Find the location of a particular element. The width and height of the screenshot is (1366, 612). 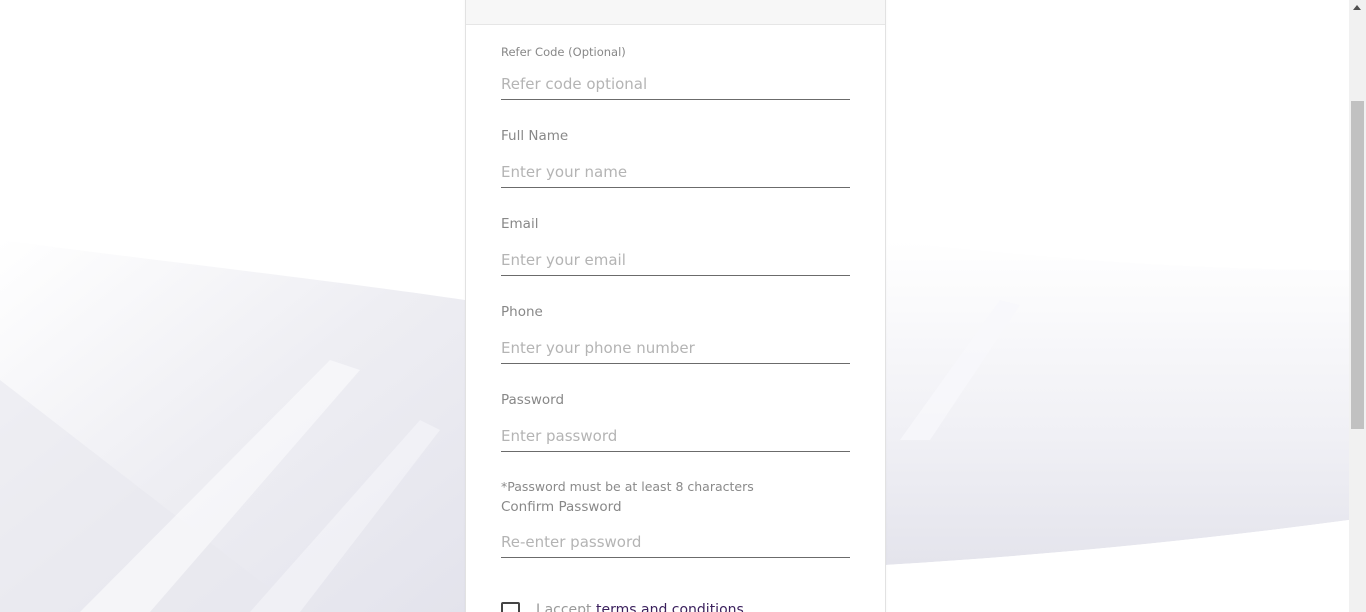

vertical-scrollbar is located at coordinates (1357, 306).